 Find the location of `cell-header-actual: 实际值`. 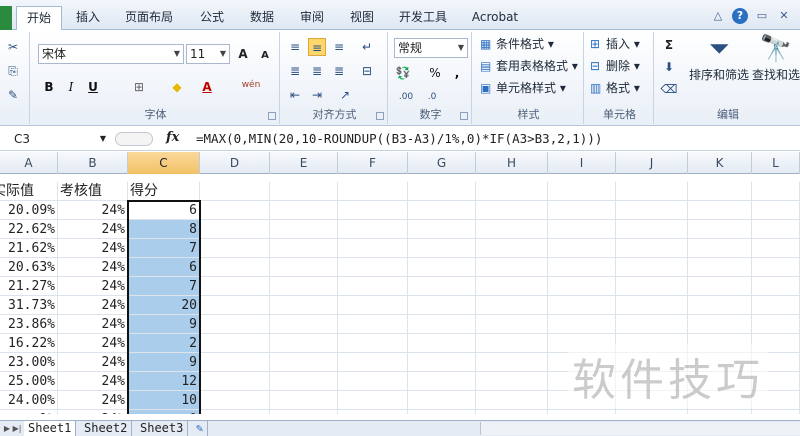

cell-header-actual: 实际值 is located at coordinates (29, 191).